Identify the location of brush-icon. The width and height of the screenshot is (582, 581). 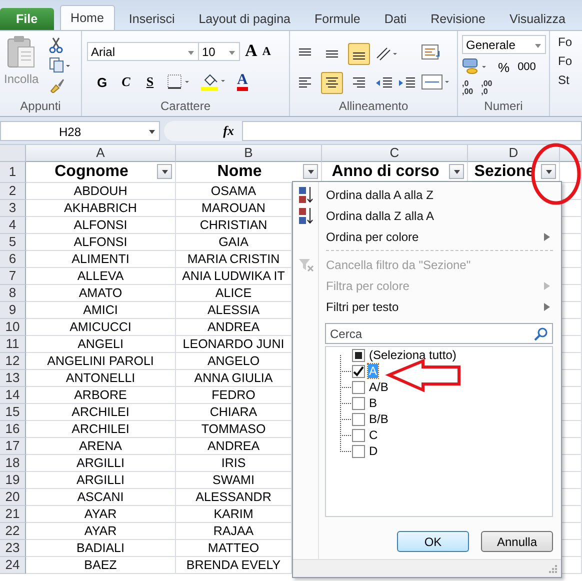
(56, 85).